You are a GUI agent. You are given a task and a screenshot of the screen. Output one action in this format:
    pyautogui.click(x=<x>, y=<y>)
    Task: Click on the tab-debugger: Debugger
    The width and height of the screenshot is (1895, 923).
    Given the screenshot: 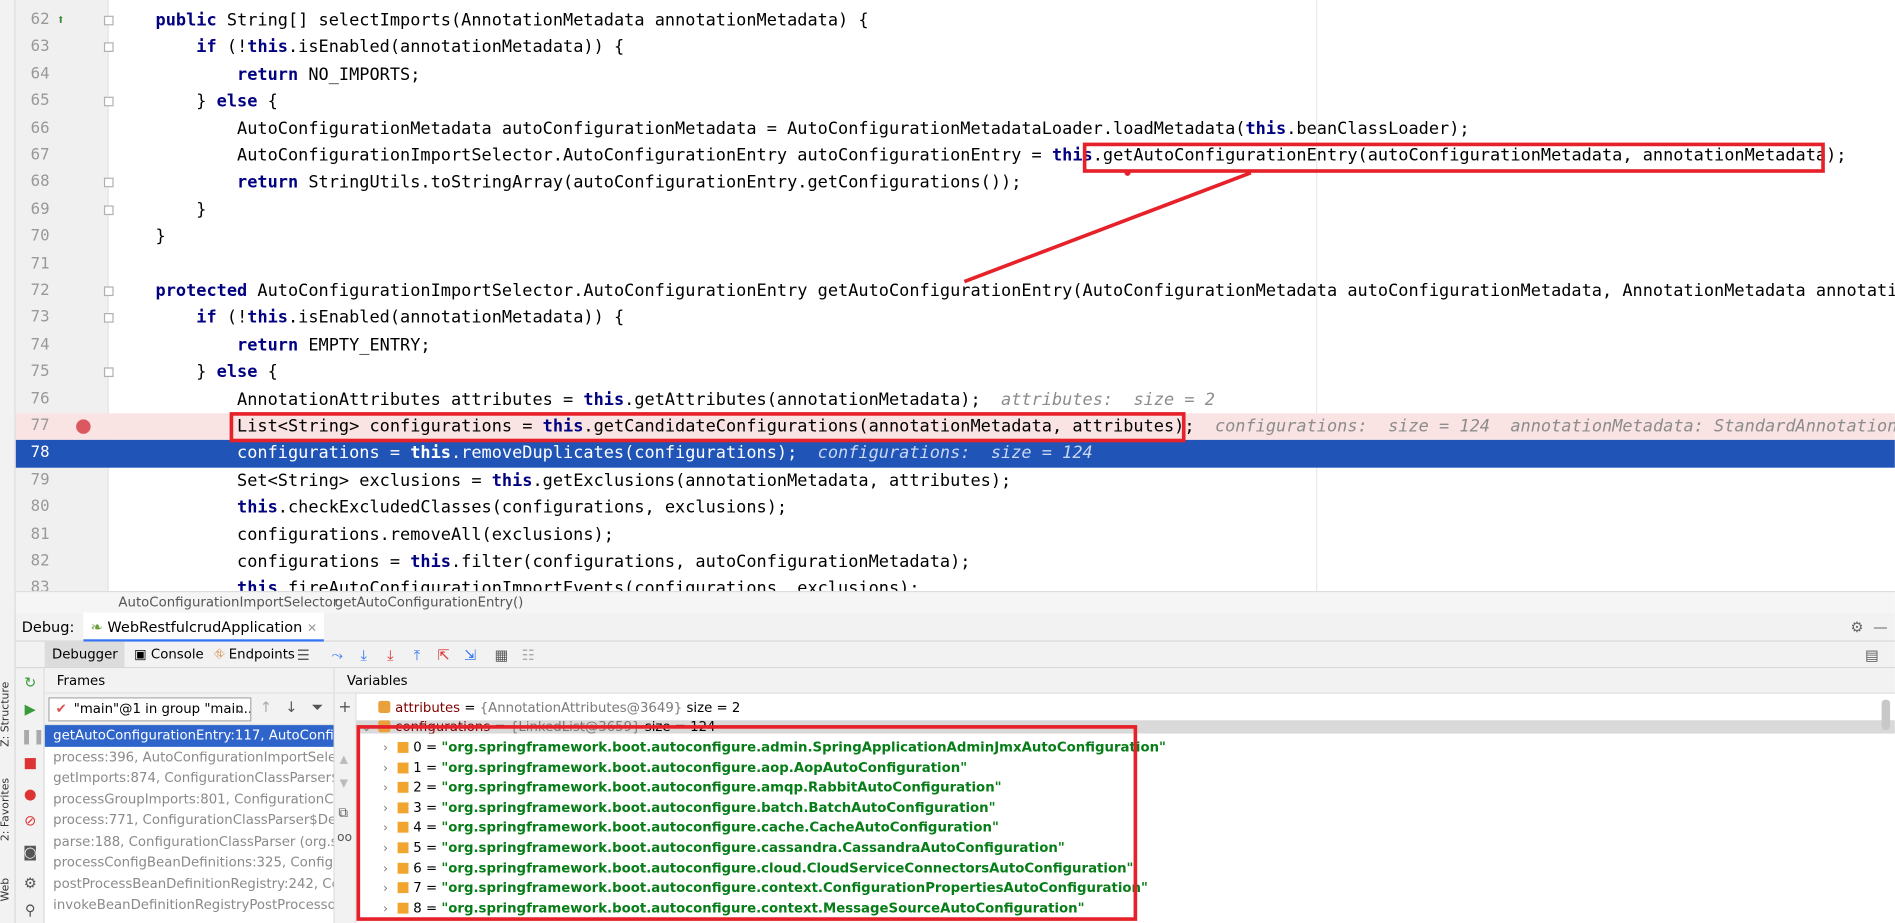 What is the action you would take?
    pyautogui.click(x=85, y=654)
    